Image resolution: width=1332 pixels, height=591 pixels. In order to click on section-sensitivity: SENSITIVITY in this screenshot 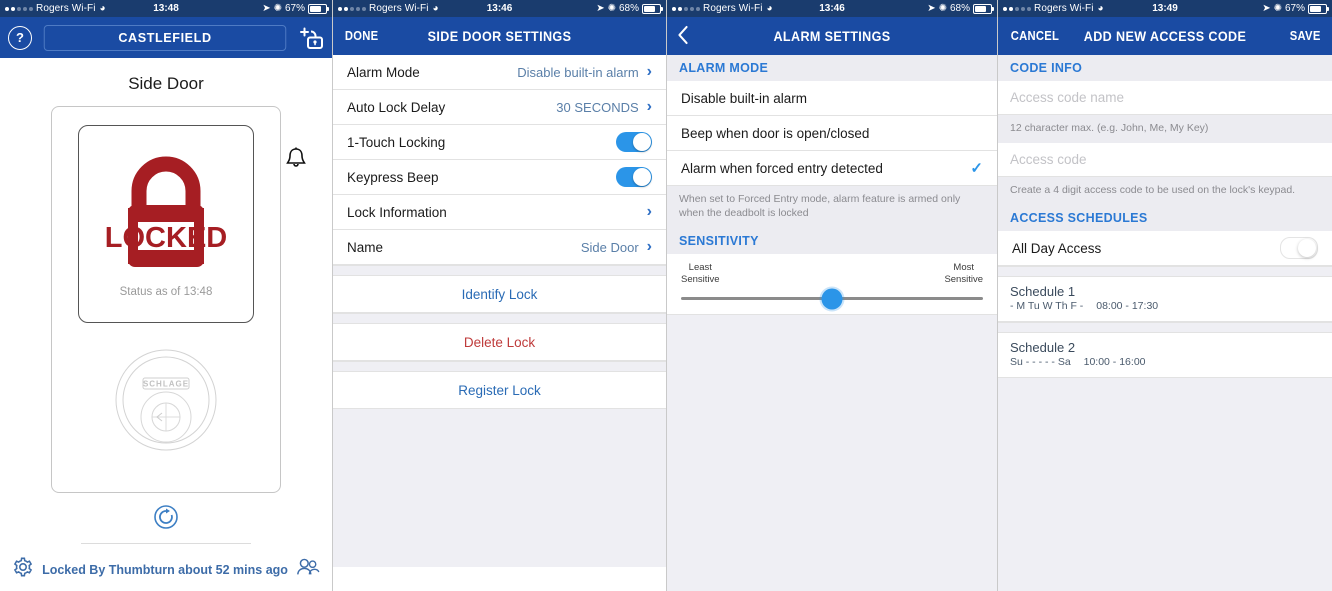, I will do `click(832, 241)`.